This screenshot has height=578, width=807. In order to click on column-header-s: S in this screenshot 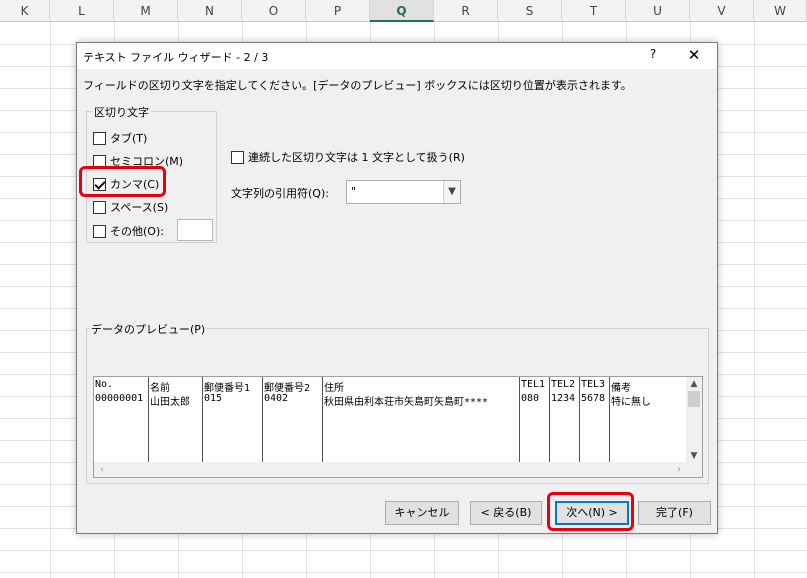, I will do `click(530, 11)`.